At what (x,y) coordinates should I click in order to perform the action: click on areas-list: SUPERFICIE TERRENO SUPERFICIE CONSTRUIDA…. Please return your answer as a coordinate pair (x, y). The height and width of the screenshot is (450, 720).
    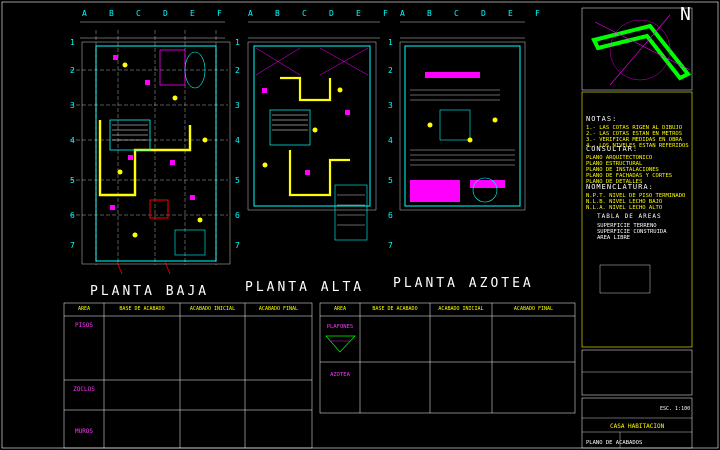
    Looking at the image, I should click on (632, 232).